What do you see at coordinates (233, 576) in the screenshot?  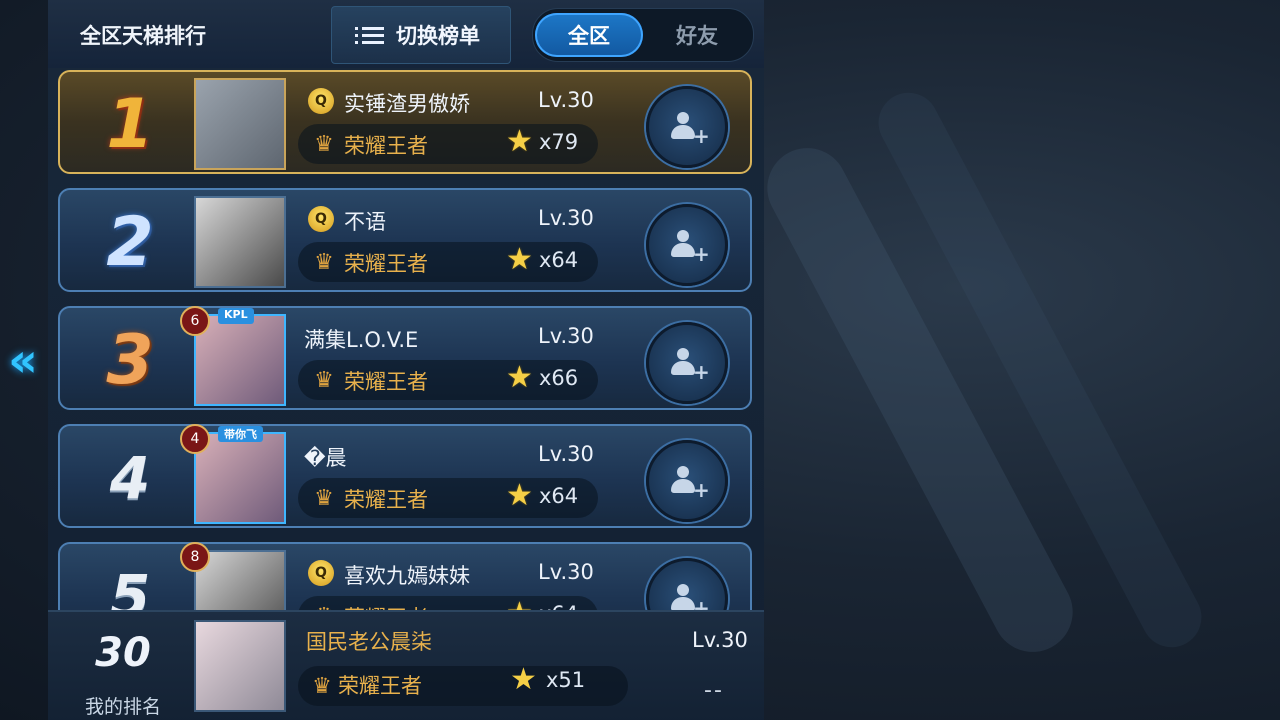 I see `avatar: 8` at bounding box center [233, 576].